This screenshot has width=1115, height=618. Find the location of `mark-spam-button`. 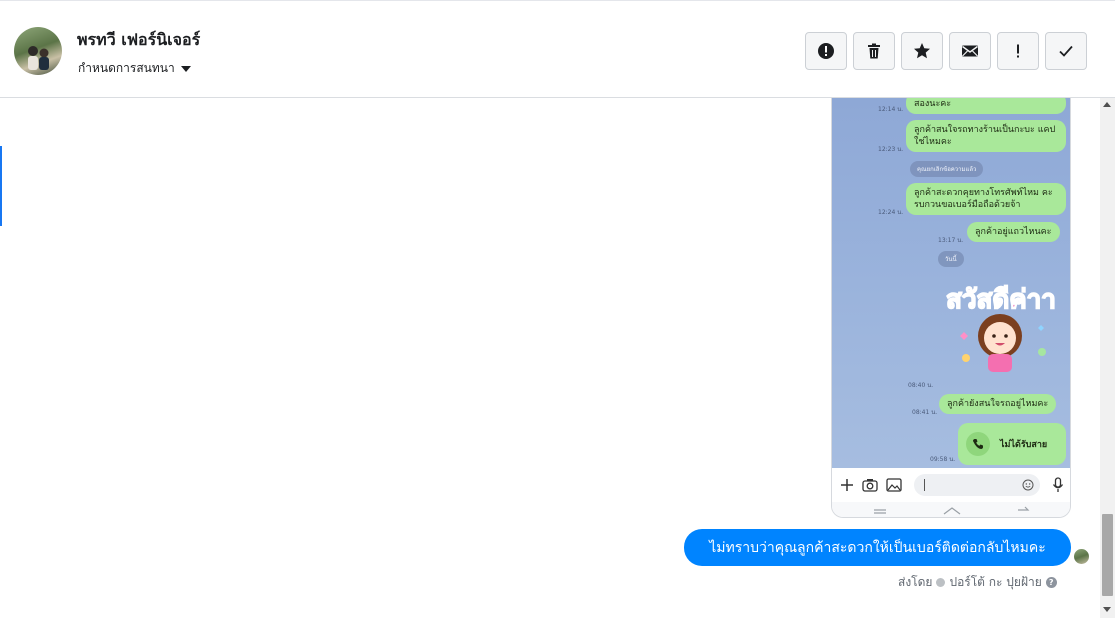

mark-spam-button is located at coordinates (826, 51).